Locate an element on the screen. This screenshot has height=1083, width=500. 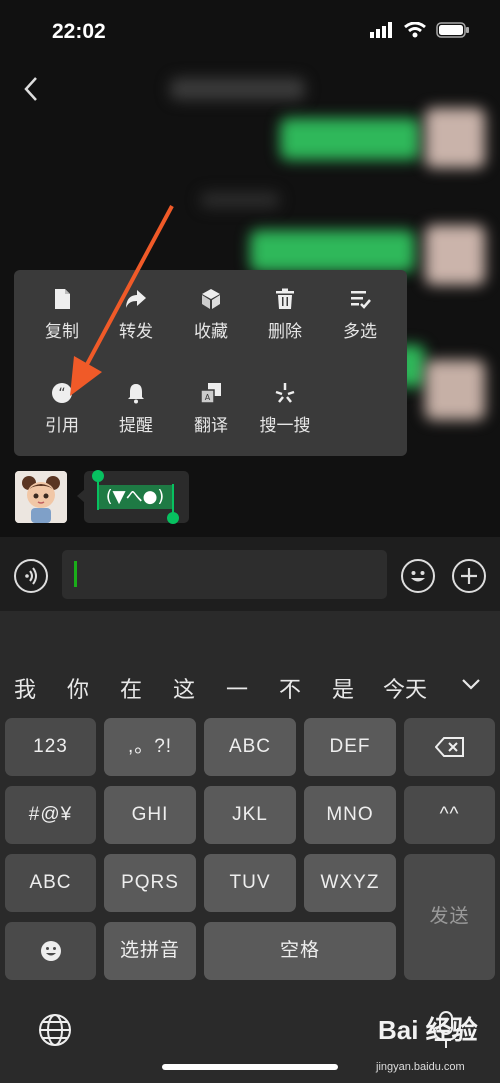
key-abc-mode: ABC is located at coordinates (50, 883).